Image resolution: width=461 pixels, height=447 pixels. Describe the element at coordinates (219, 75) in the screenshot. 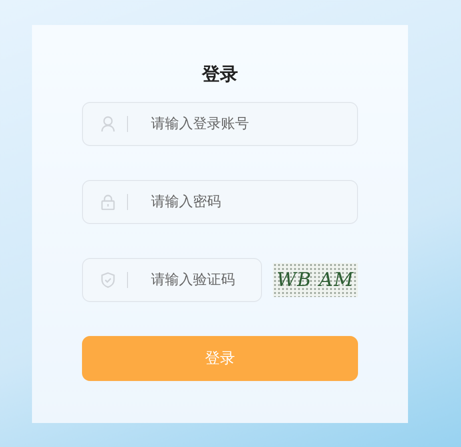

I see `login-title: 登录` at that location.